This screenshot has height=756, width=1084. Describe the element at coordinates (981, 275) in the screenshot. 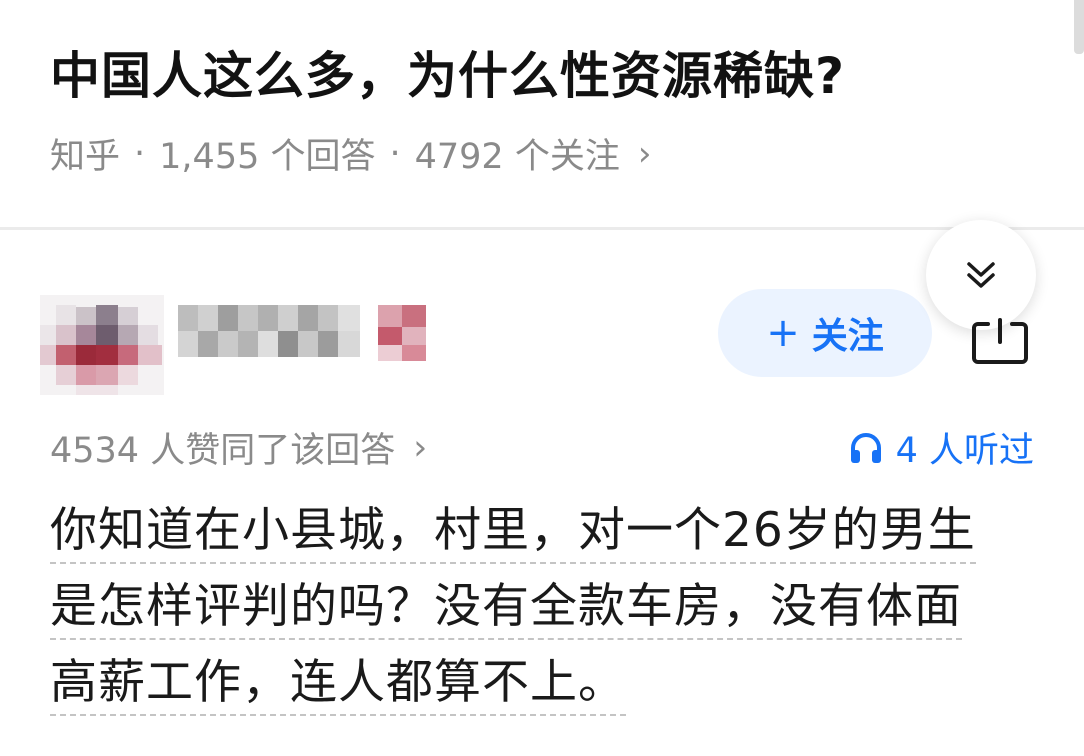

I see `double-chevron-down-icon` at that location.